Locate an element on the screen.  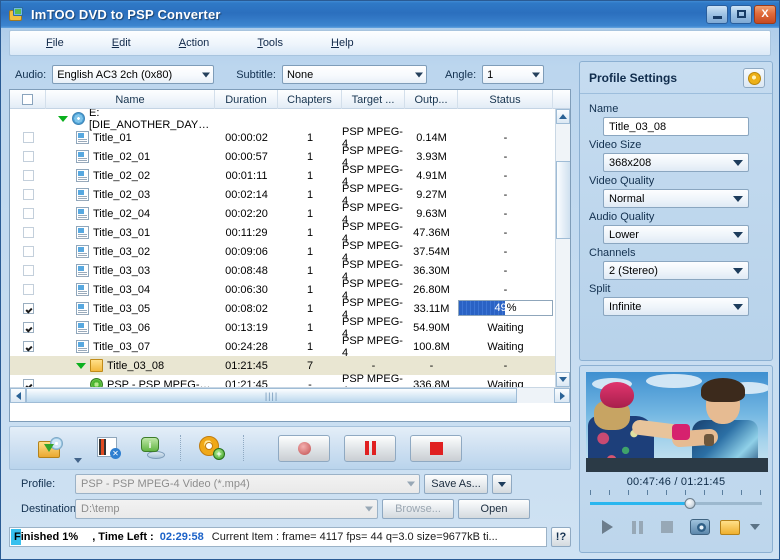
menu-action: Action is located at coordinates (194, 43).